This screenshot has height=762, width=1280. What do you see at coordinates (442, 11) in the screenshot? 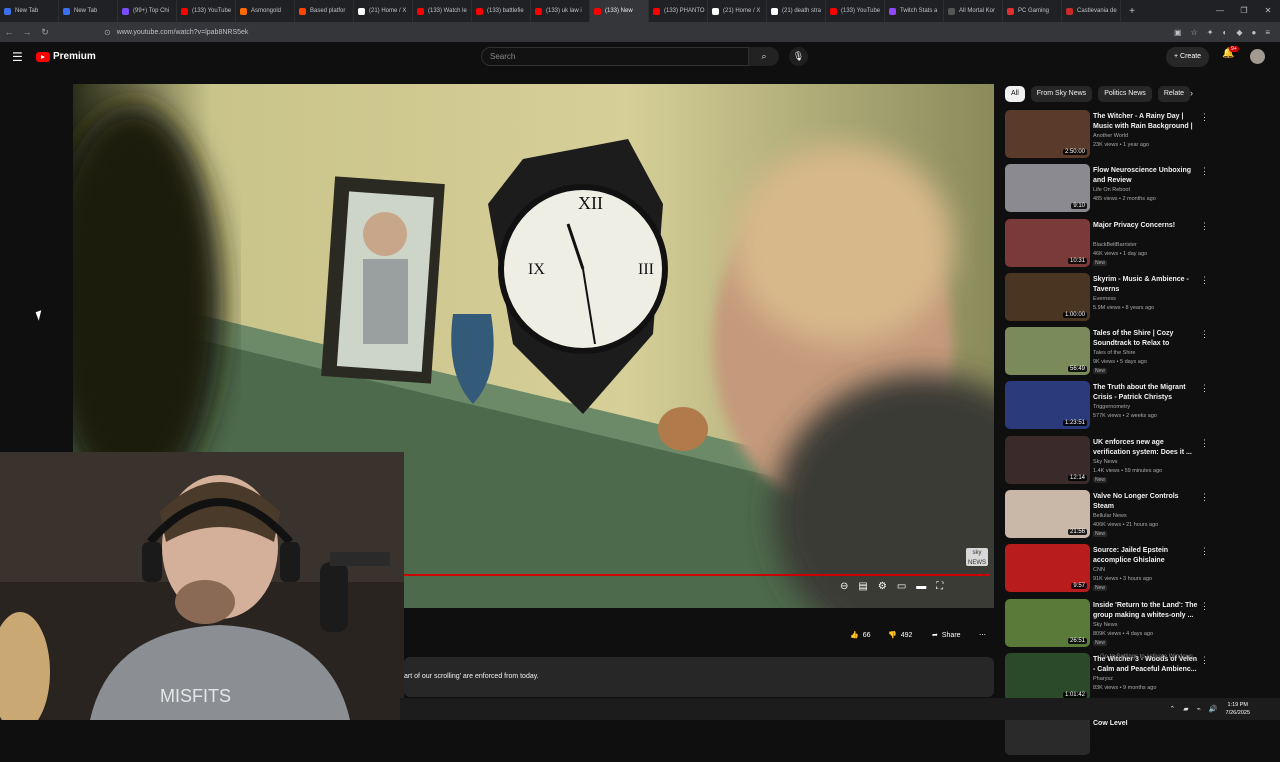
I see `browser-tab: (133) Watch le` at bounding box center [442, 11].